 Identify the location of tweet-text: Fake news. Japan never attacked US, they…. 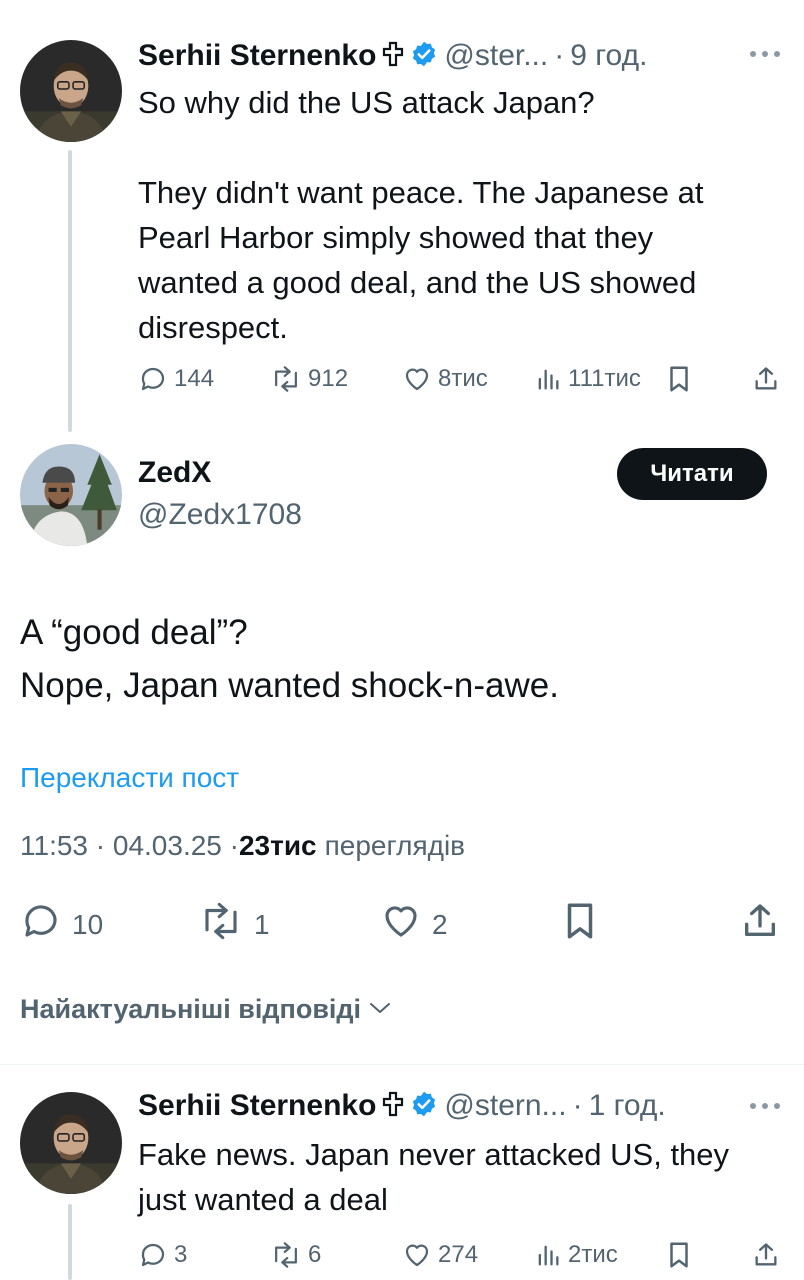
(468, 1177).